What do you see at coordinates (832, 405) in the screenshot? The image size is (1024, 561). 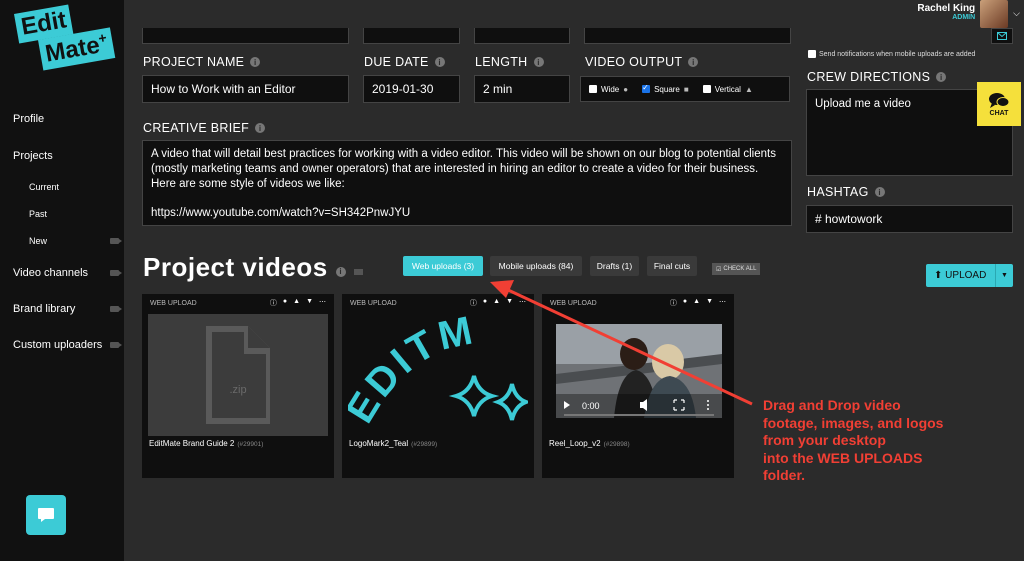 I see `annotation-line: Drag and Drop video` at bounding box center [832, 405].